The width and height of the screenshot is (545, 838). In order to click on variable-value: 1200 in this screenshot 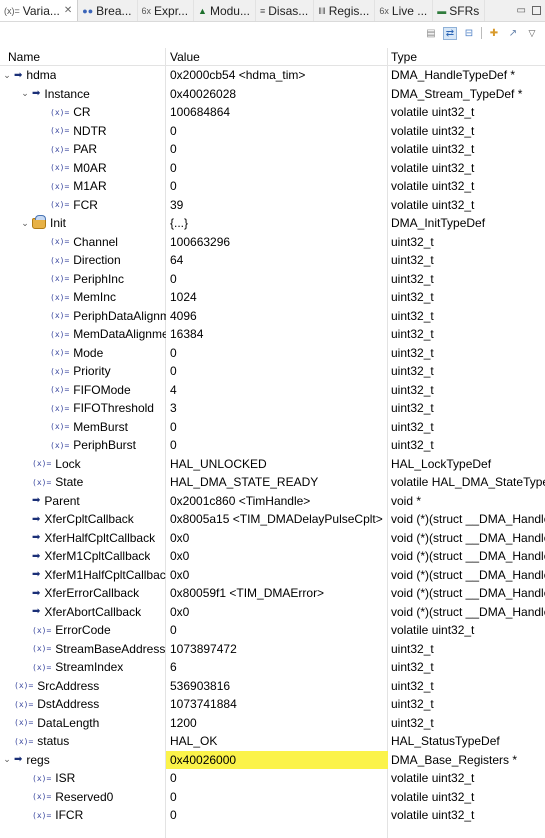, I will do `click(277, 723)`.